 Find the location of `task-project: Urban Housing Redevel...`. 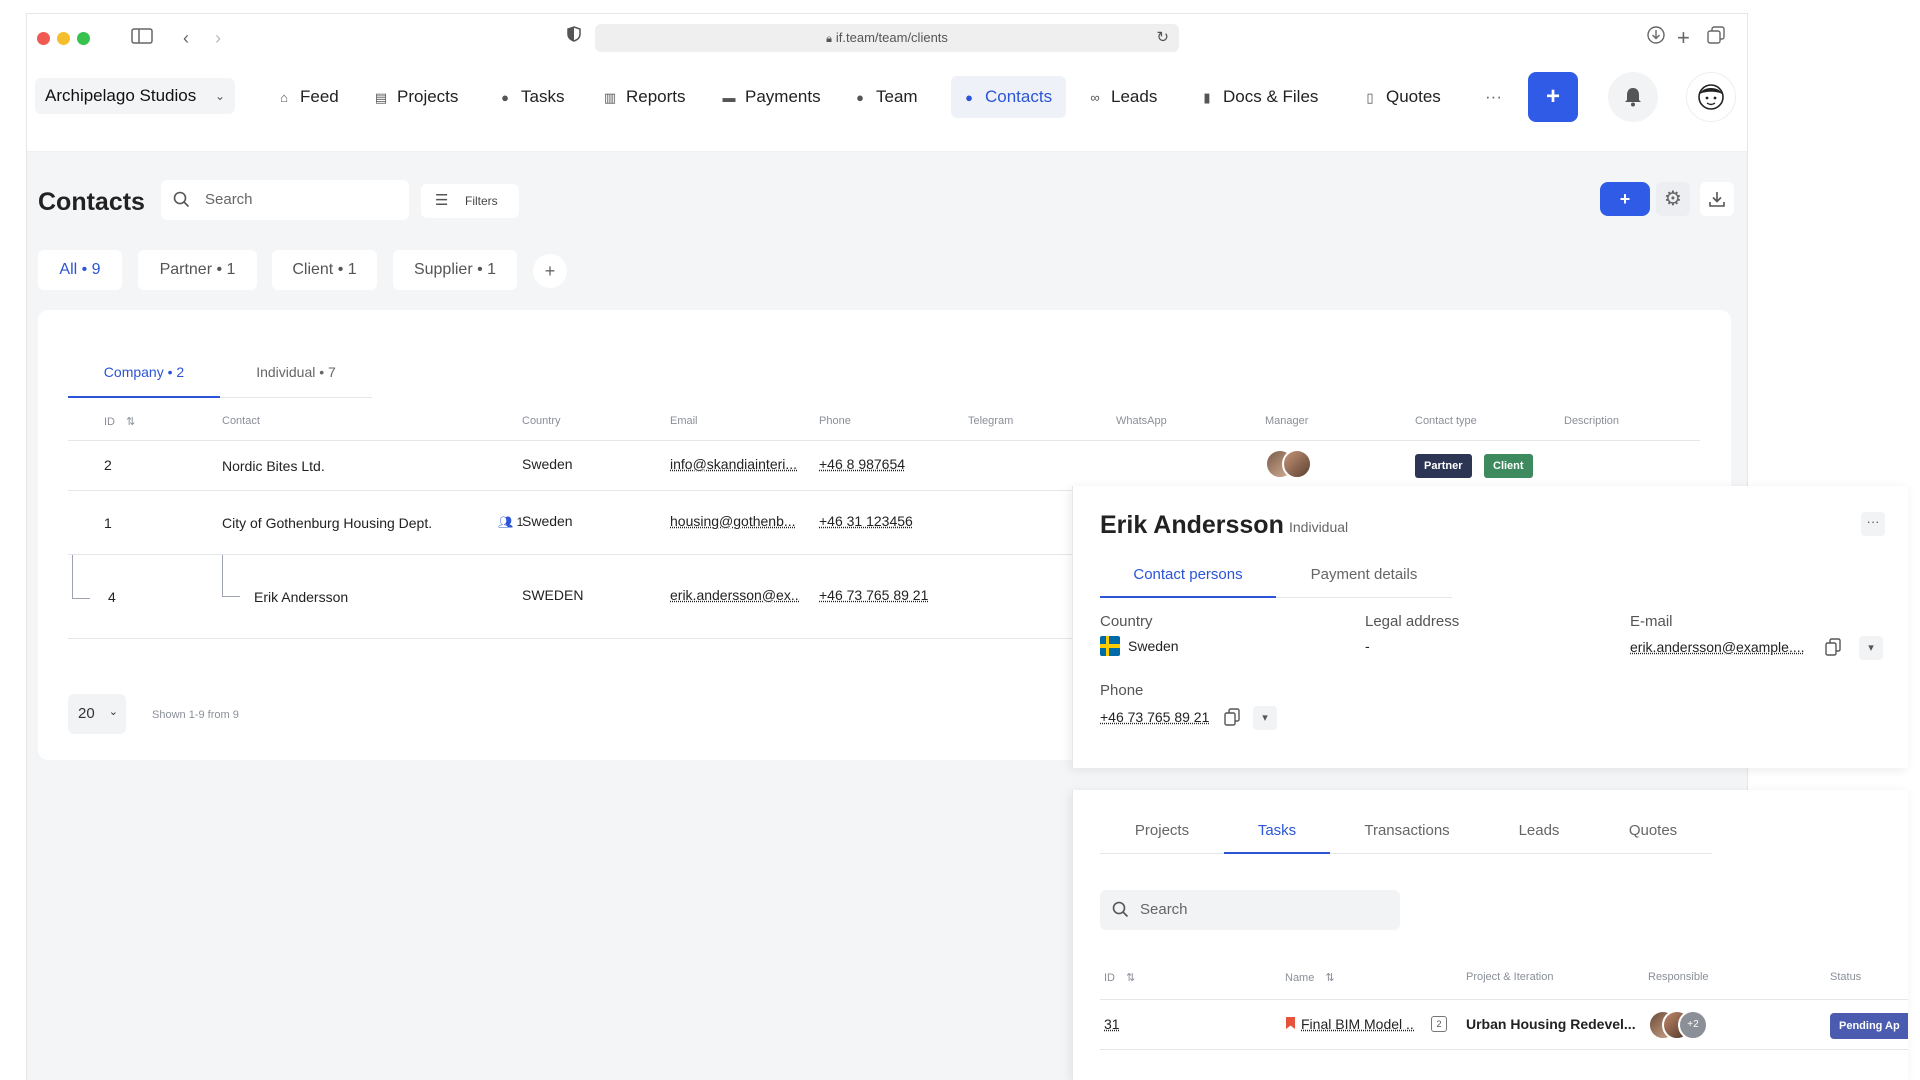

task-project: Urban Housing Redevel... is located at coordinates (1551, 1024).